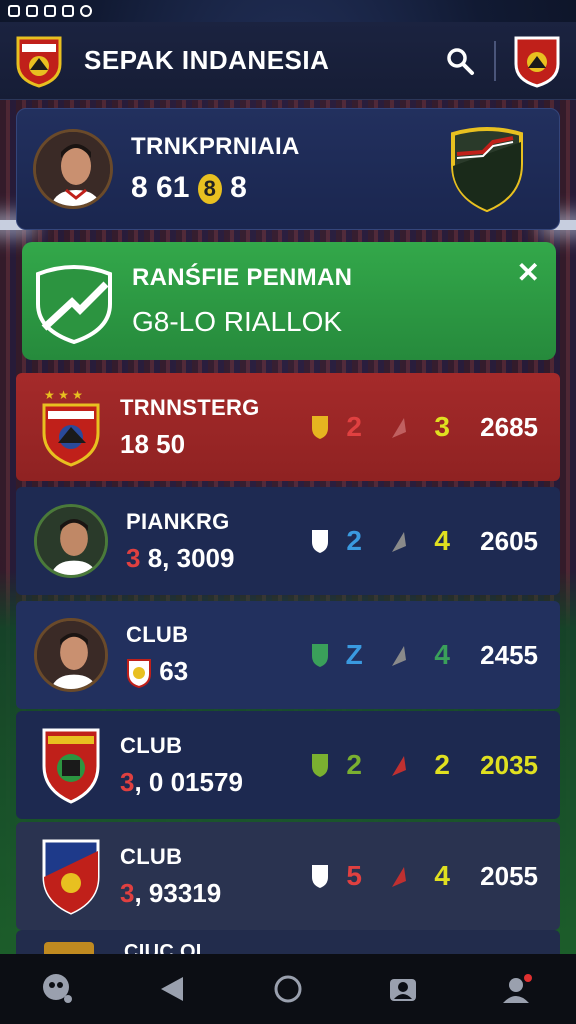 This screenshot has height=1024, width=576. What do you see at coordinates (74, 304) in the screenshot?
I see `shield-check-icon` at bounding box center [74, 304].